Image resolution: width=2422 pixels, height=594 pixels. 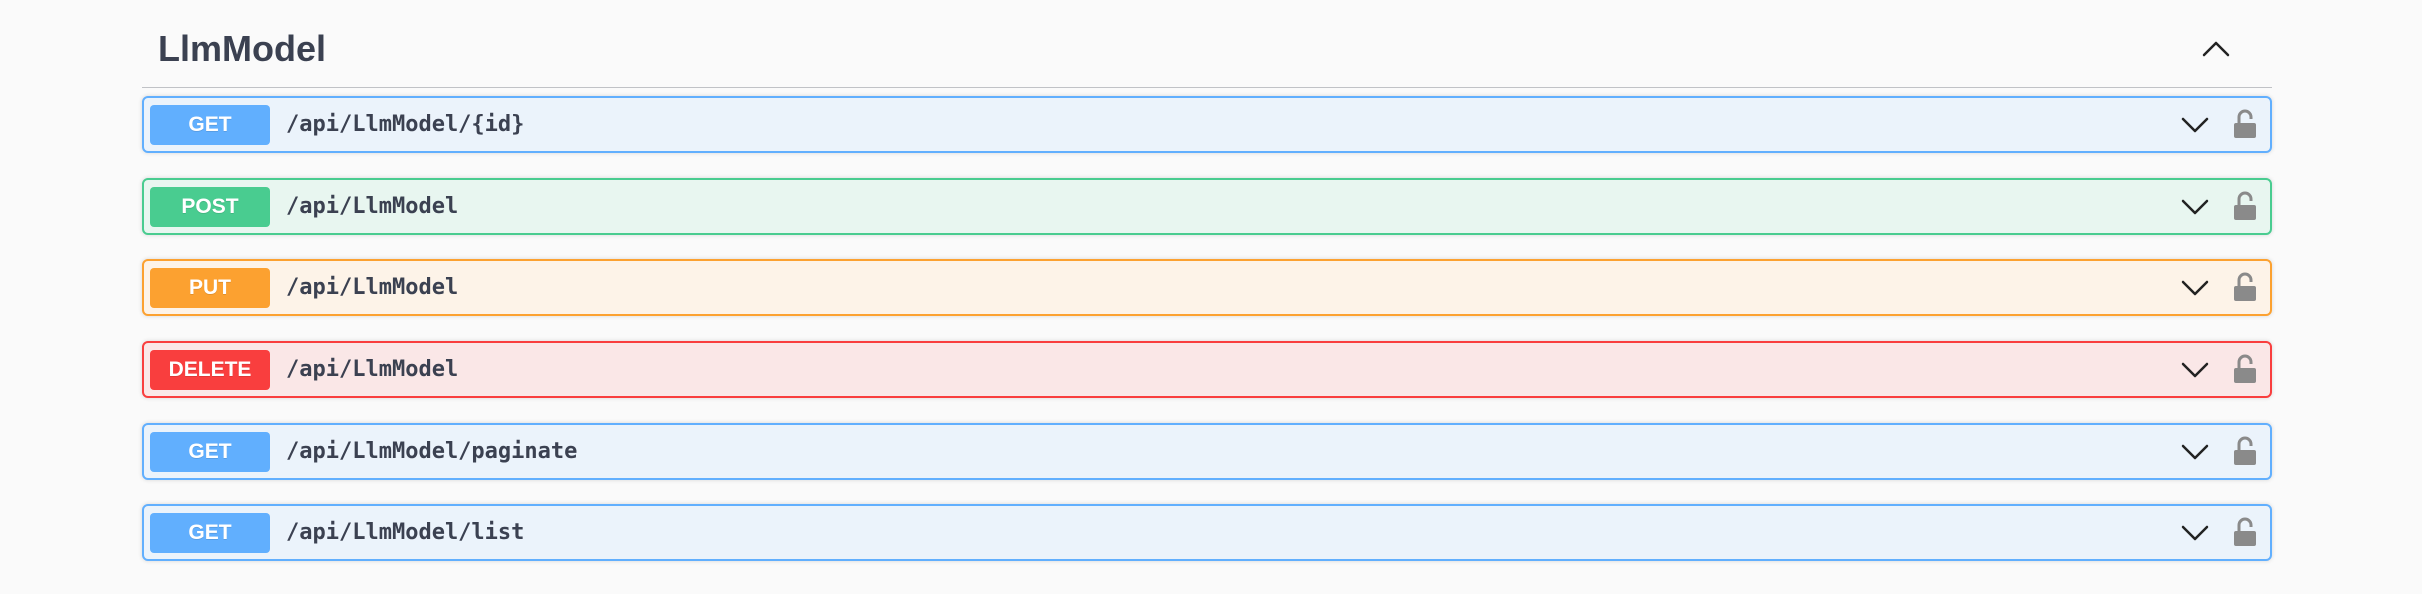 What do you see at coordinates (1207, 533) in the screenshot?
I see `operation-get-llmmodel-list: GET /api/LlmModel/list` at bounding box center [1207, 533].